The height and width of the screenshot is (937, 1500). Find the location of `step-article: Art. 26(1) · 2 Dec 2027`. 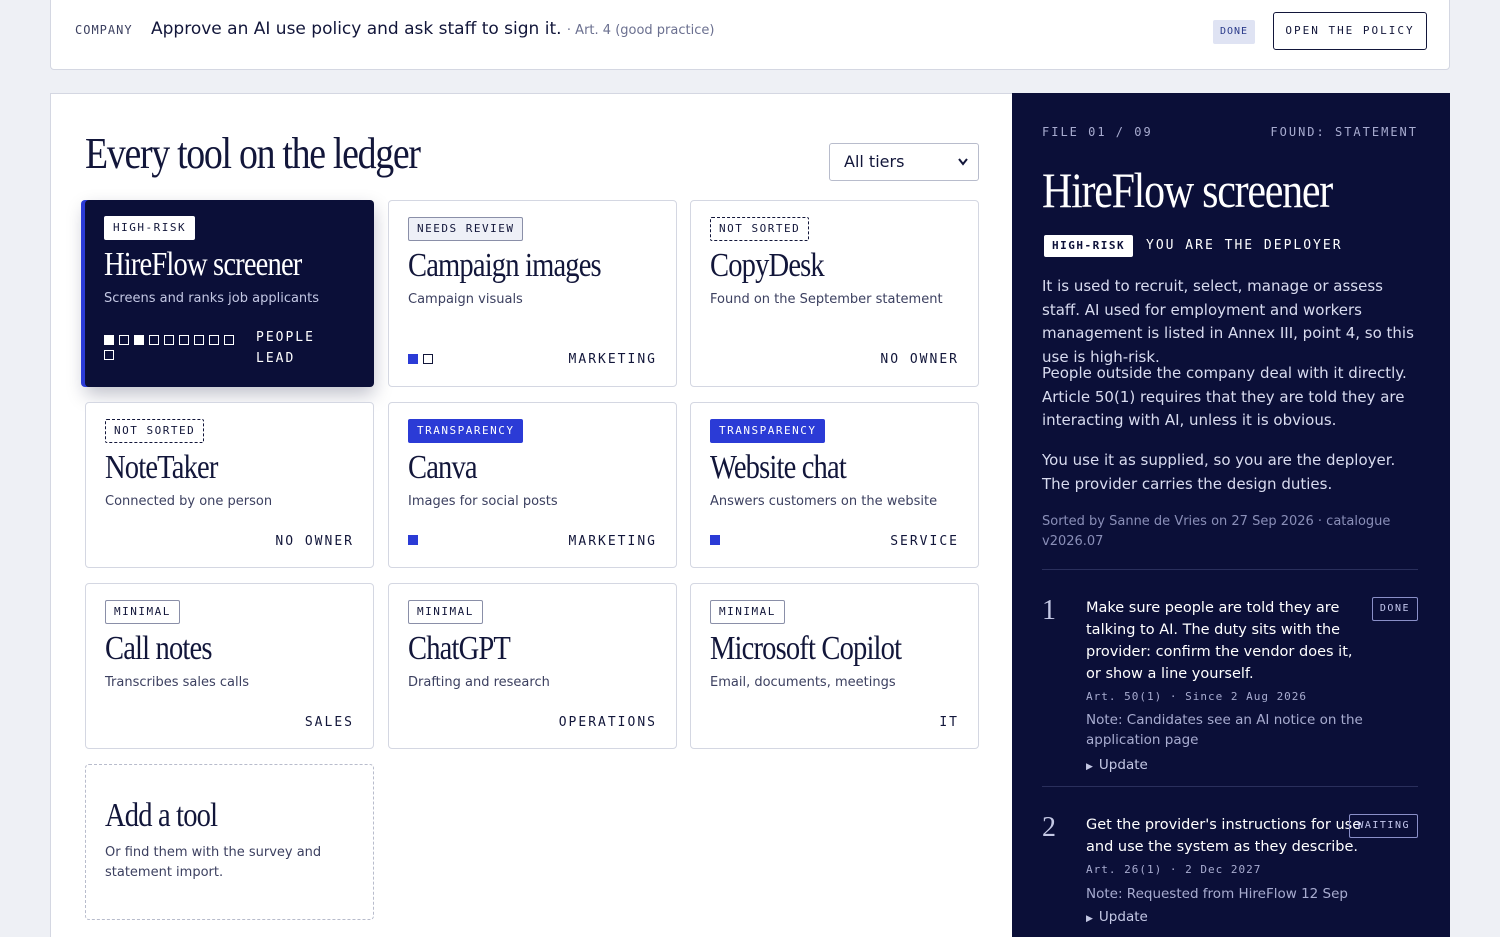

step-article: Art. 26(1) · 2 Dec 2027 is located at coordinates (1174, 869).